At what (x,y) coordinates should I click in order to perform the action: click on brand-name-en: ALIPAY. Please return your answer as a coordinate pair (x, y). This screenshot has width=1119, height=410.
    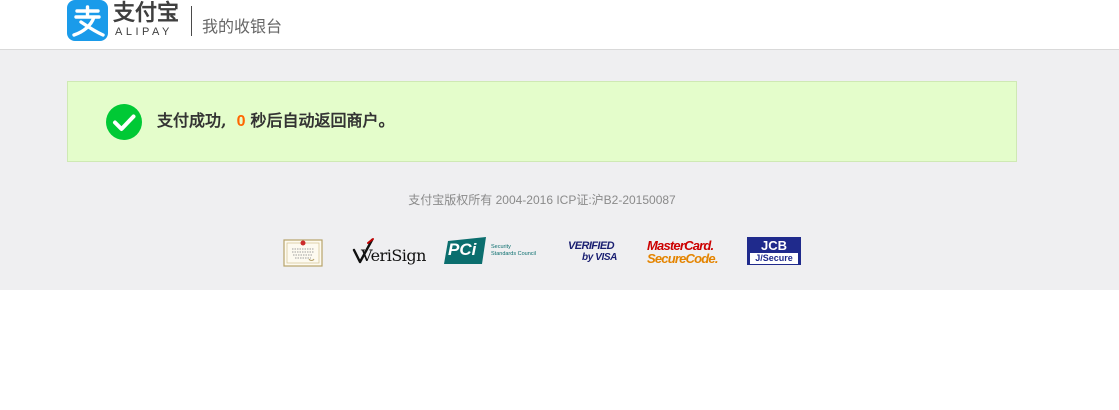
    Looking at the image, I should click on (144, 32).